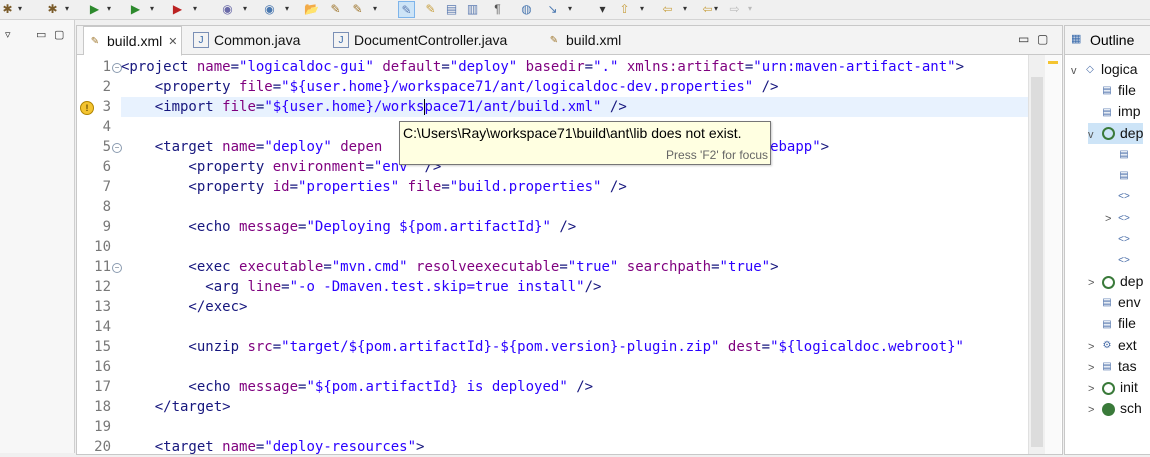 The height and width of the screenshot is (457, 1150). Describe the element at coordinates (67, 9) in the screenshot. I see `bug-dropdown-icon: ▾` at that location.